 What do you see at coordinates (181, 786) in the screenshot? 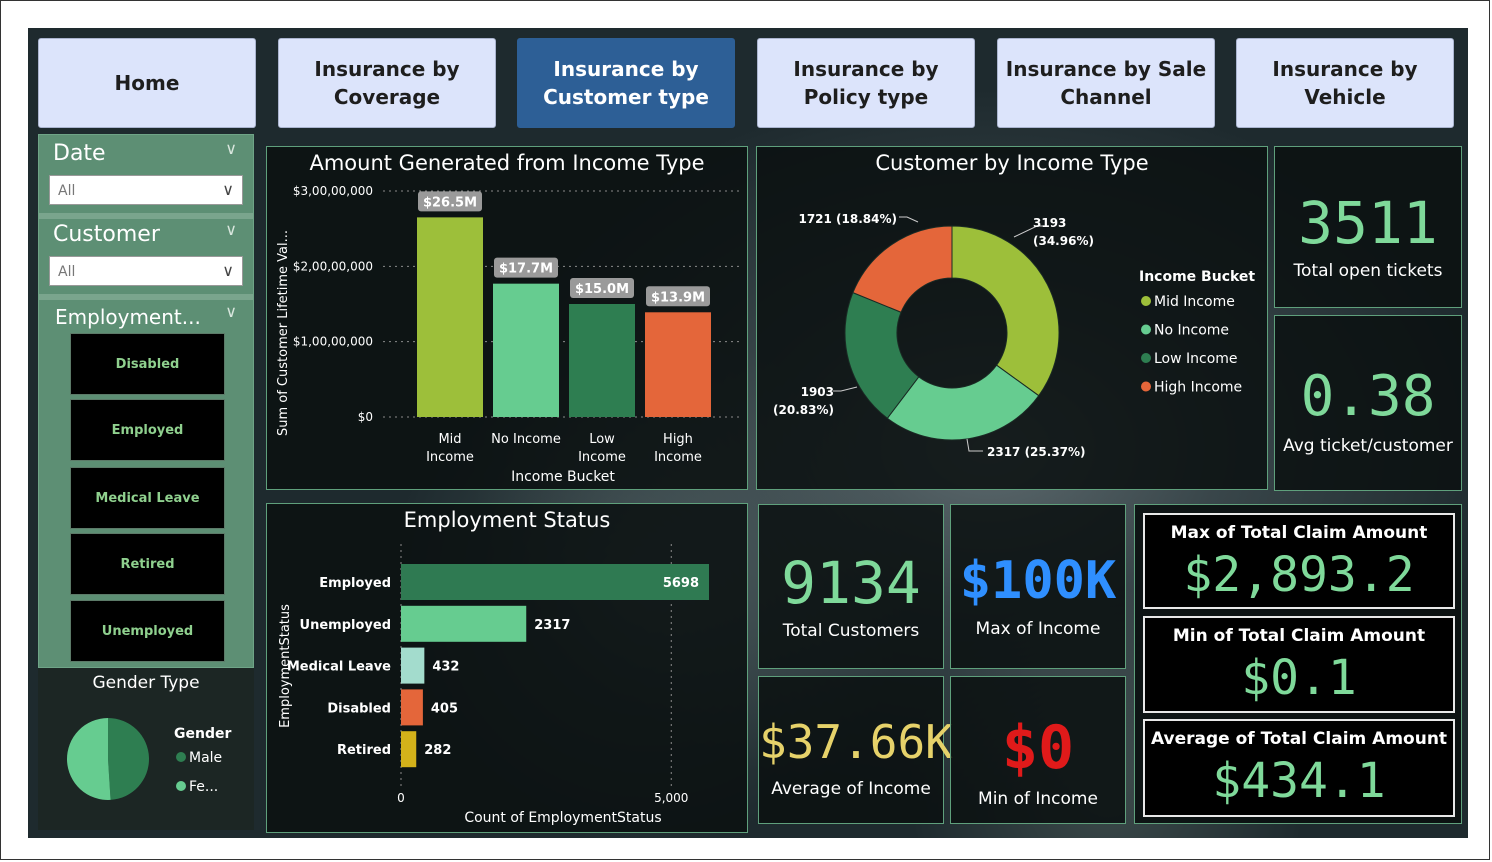
I see `legend-swatch-female` at bounding box center [181, 786].